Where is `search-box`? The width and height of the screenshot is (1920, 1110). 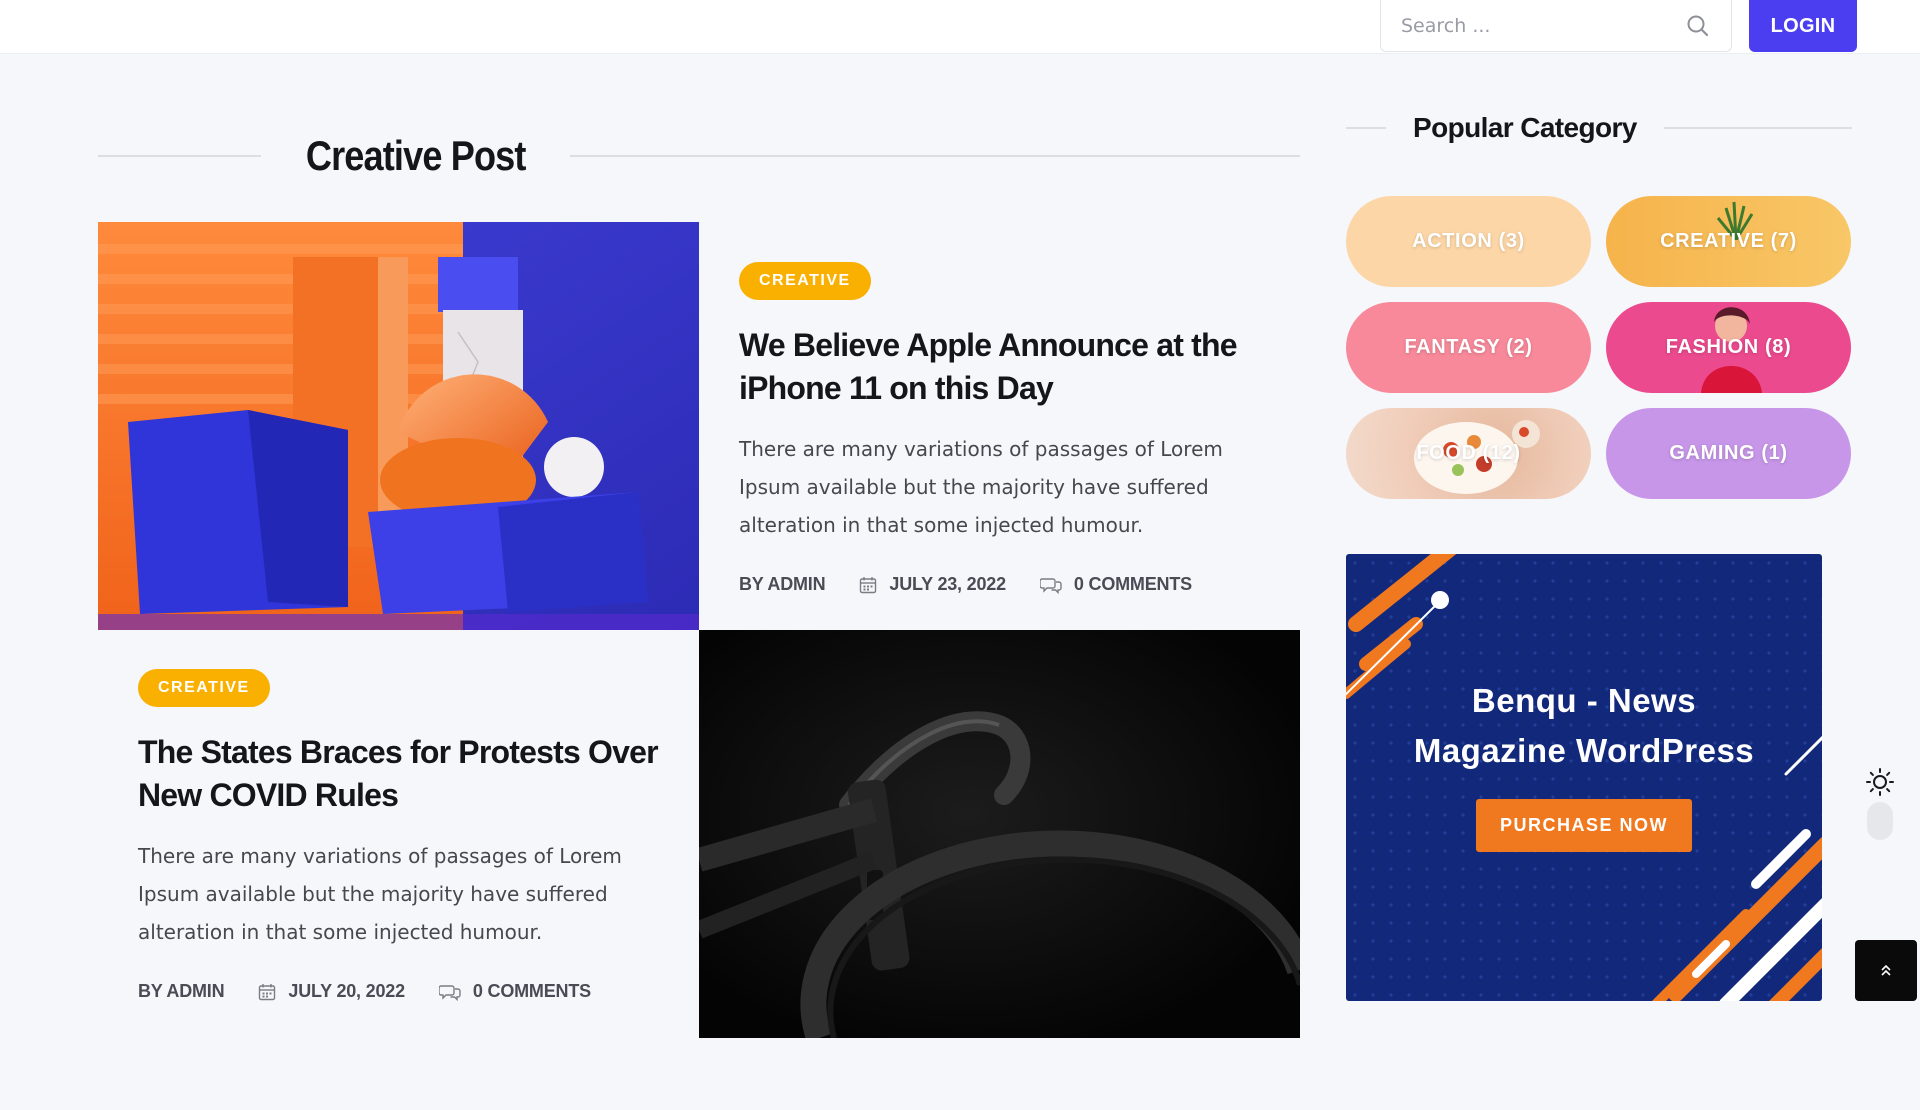
search-box is located at coordinates (1556, 26).